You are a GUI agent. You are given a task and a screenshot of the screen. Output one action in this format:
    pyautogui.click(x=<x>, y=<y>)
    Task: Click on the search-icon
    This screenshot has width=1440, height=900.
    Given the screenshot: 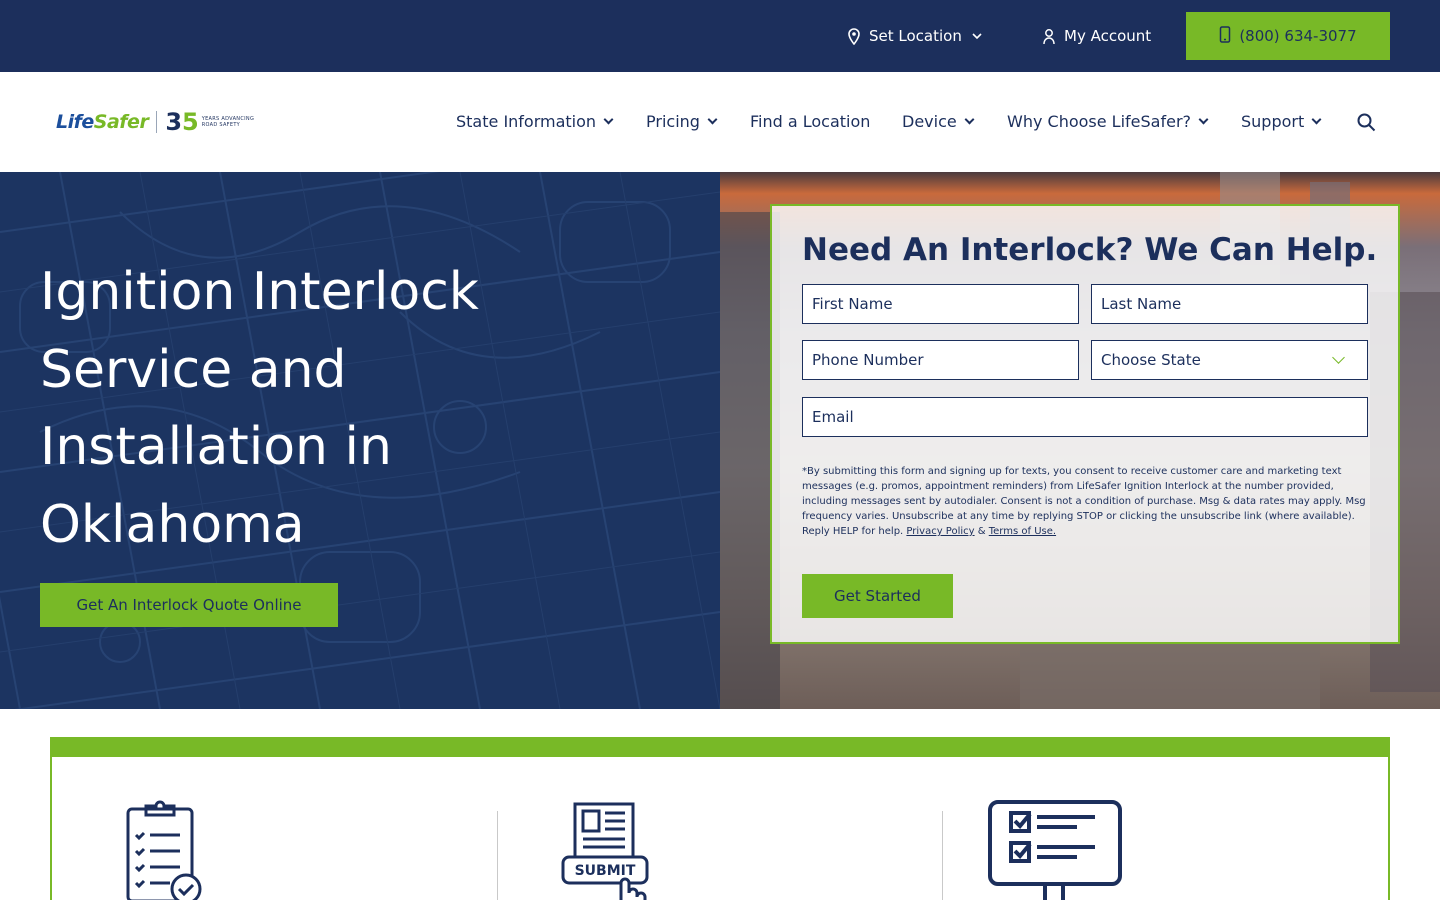 What is the action you would take?
    pyautogui.click(x=1366, y=122)
    